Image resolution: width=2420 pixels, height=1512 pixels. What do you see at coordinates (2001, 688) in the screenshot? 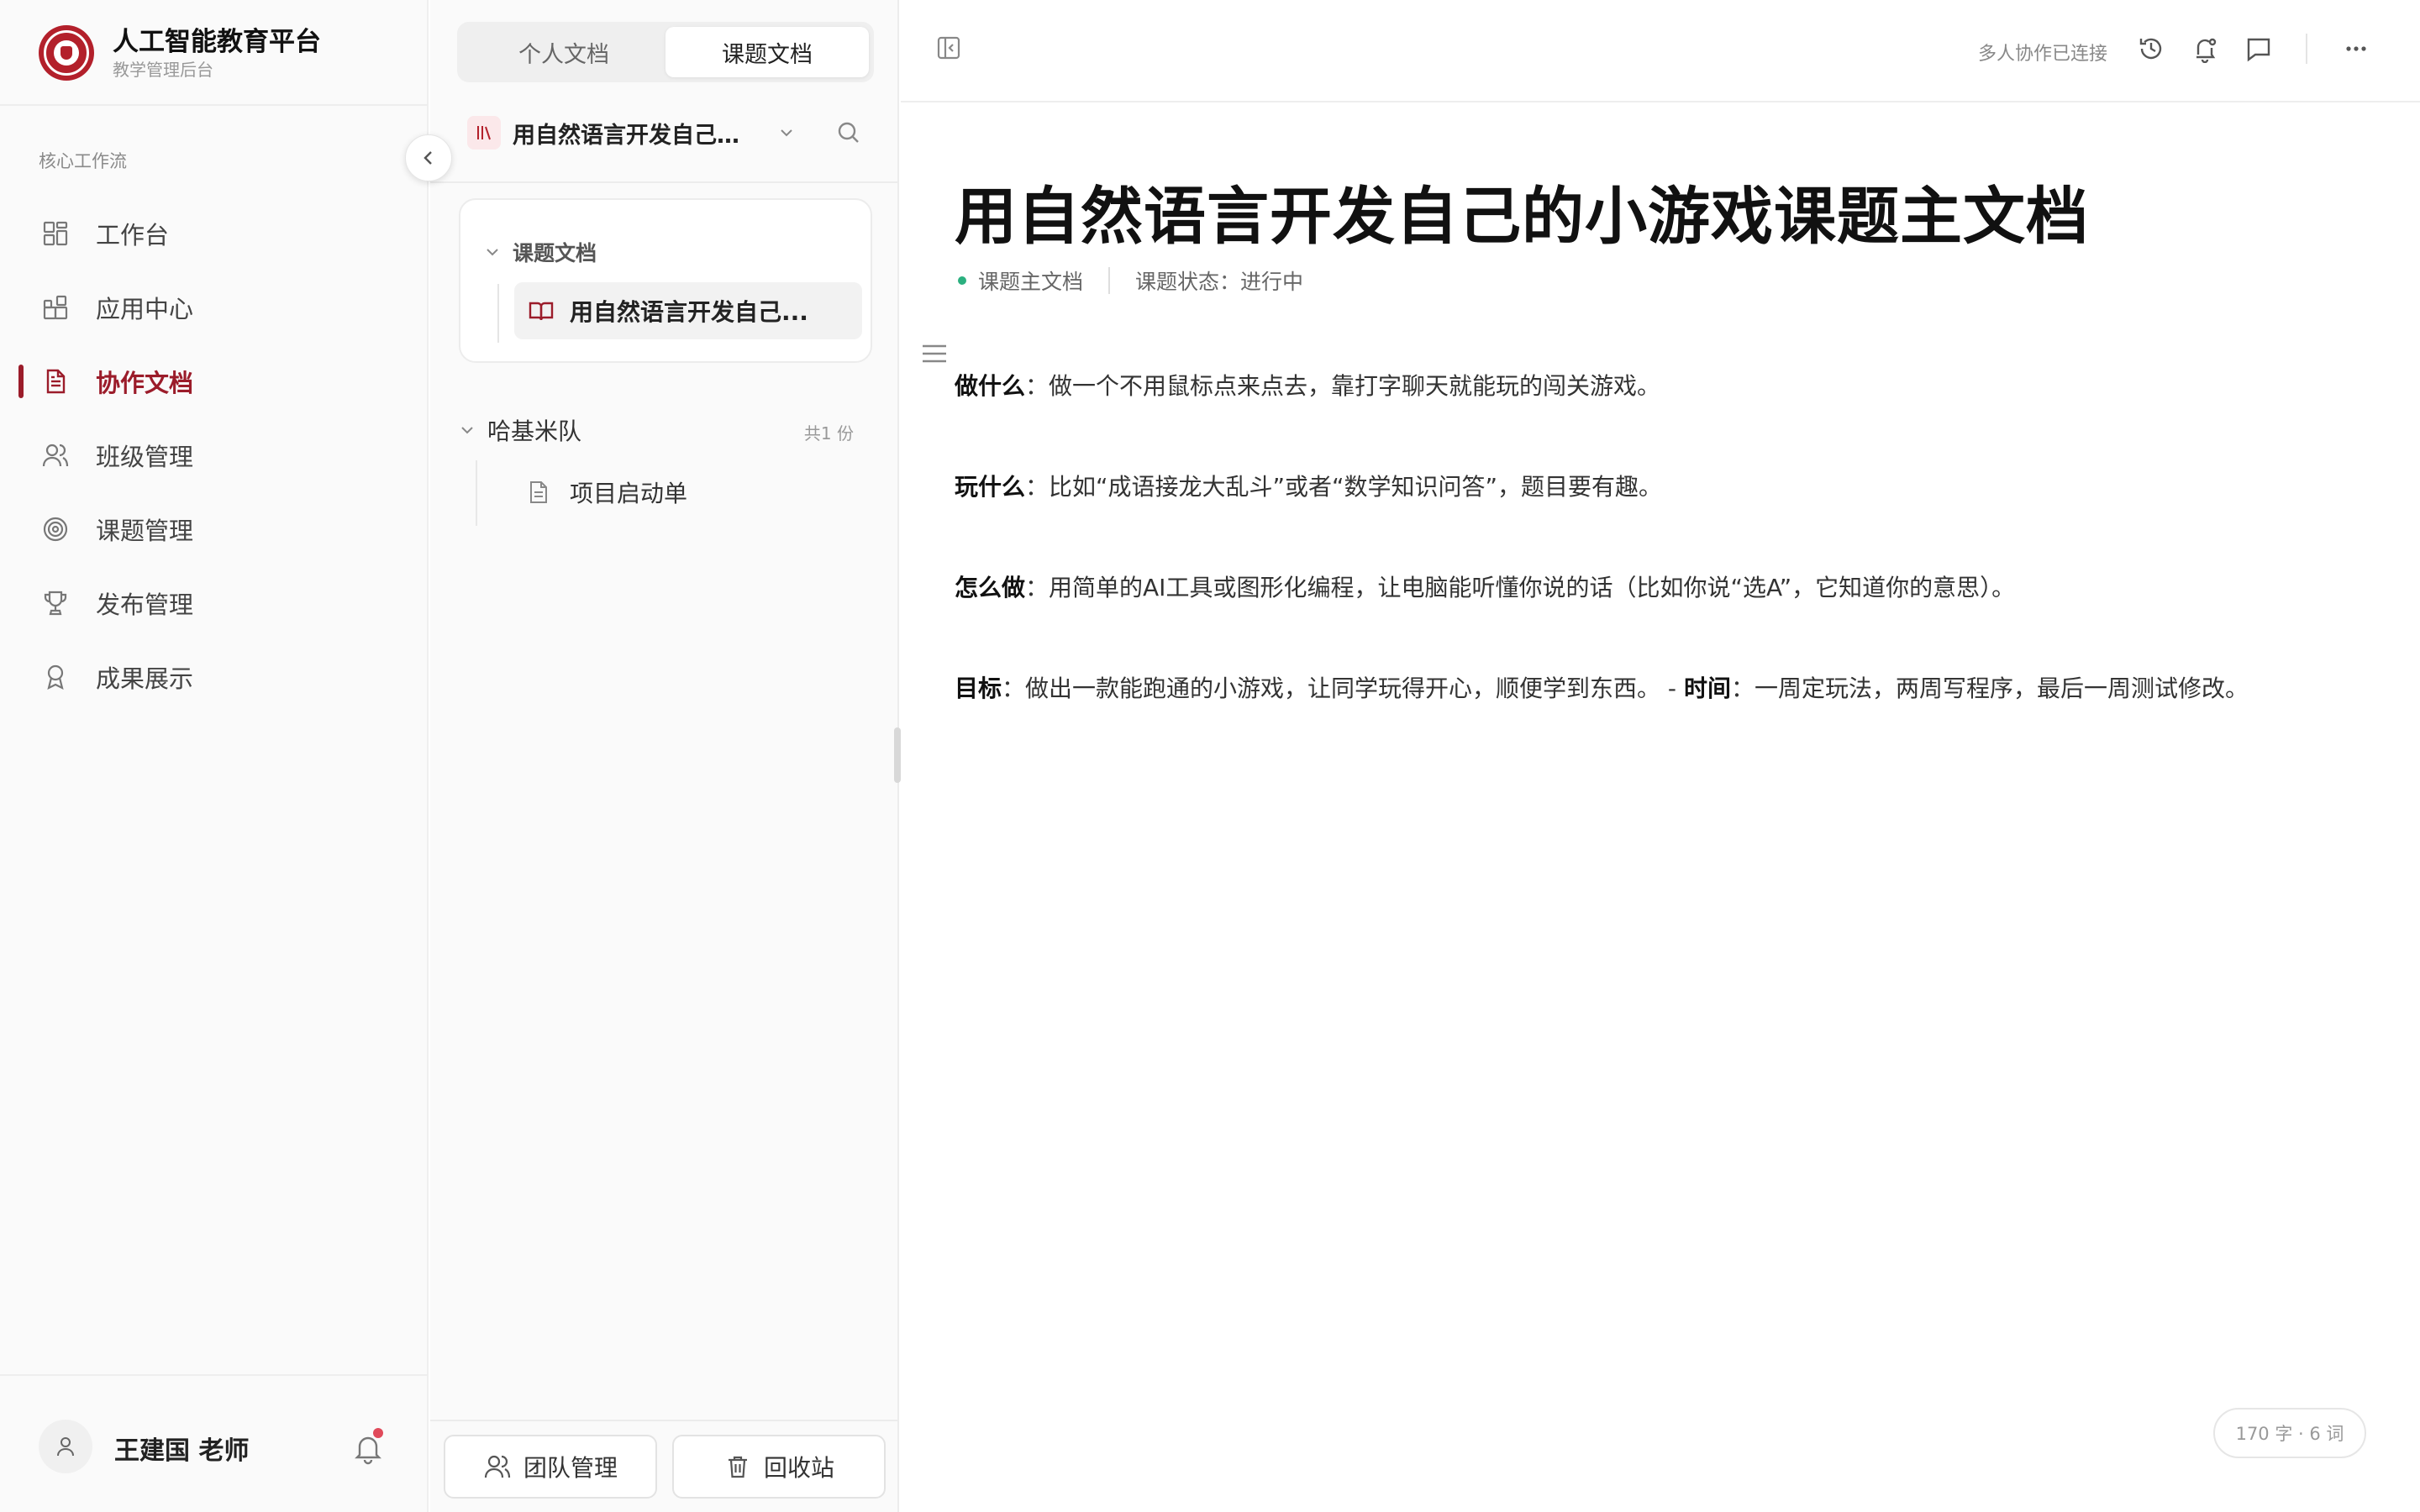
I see `paragraph-text: 一周定玩法，两周写程序，最后一周测试修改。` at bounding box center [2001, 688].